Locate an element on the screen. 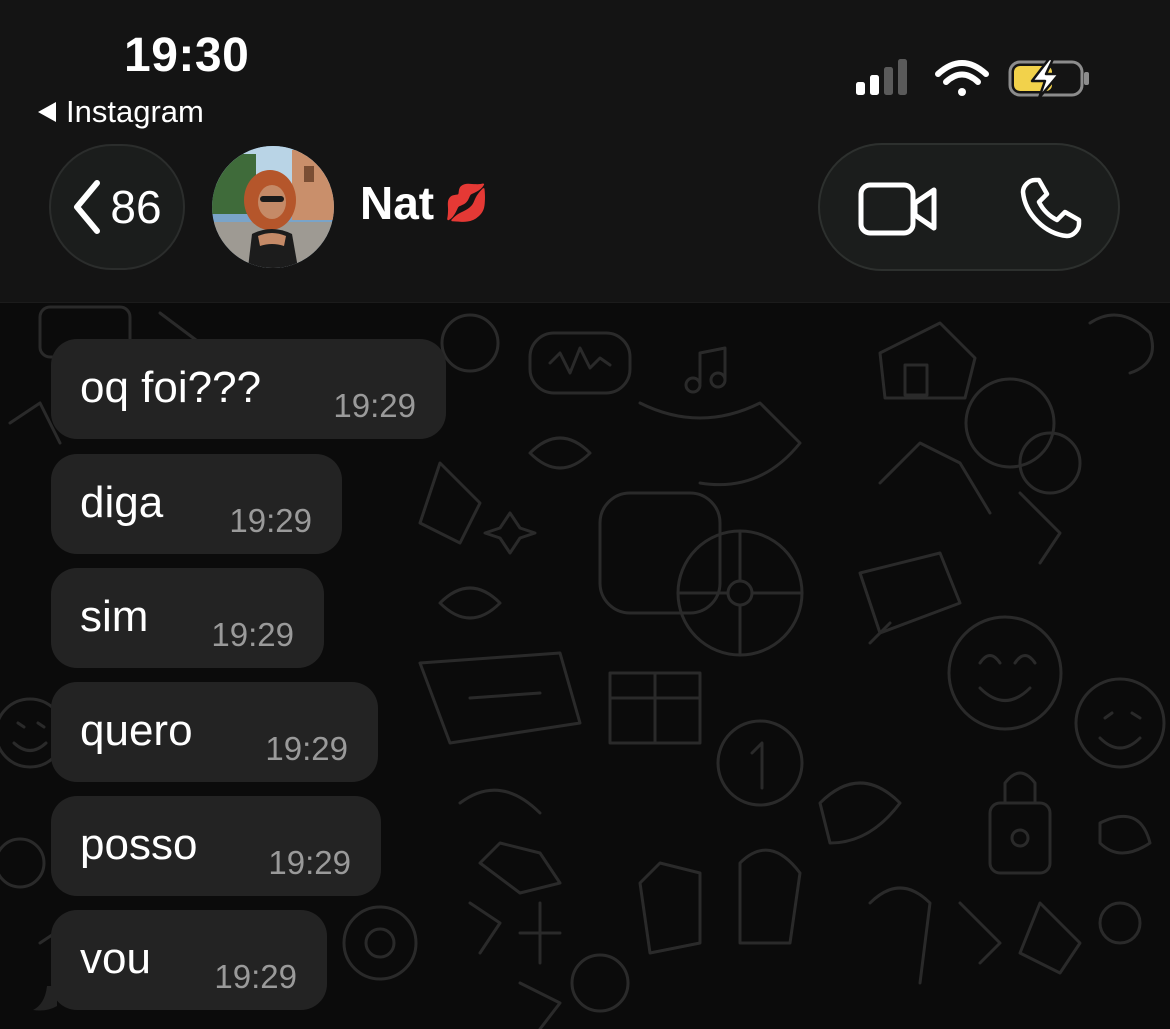 This screenshot has height=1029, width=1170. contact-name-text: Nat is located at coordinates (397, 203).